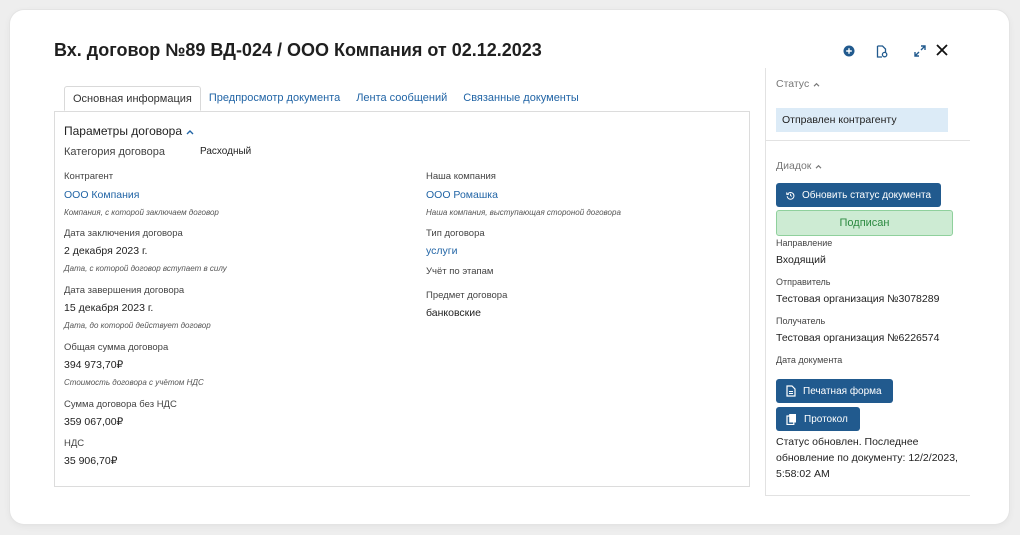 The height and width of the screenshot is (535, 1020). I want to click on tab-document-preview: Предпросмотр документа, so click(274, 98).